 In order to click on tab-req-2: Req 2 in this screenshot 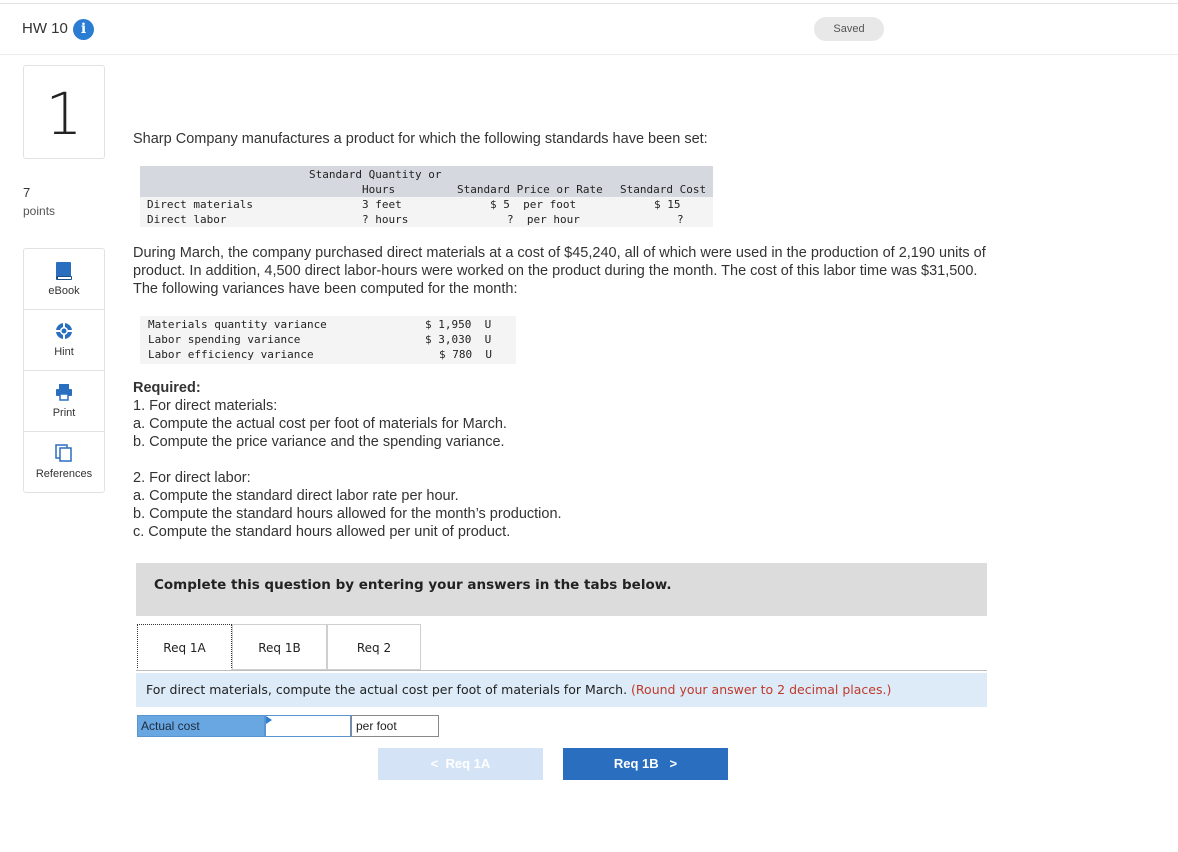, I will do `click(374, 647)`.